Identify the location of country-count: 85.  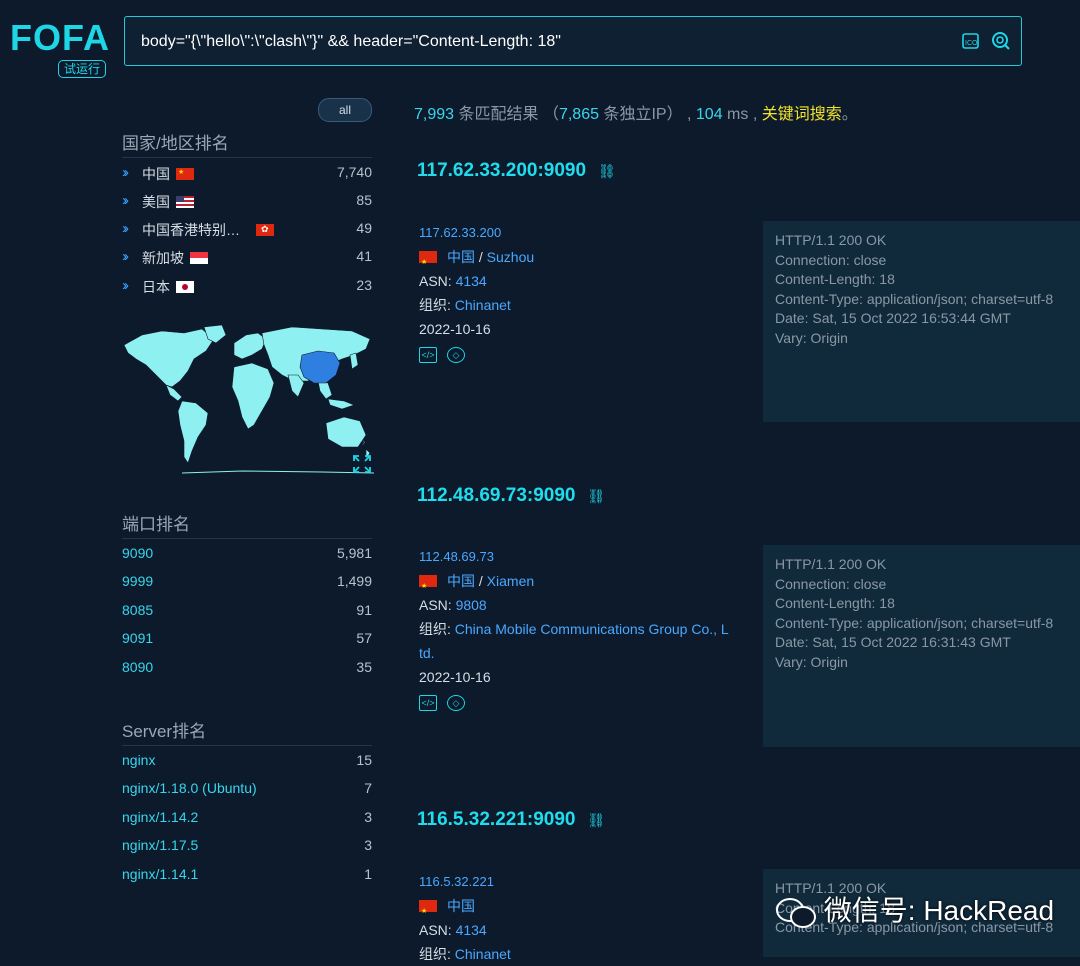
(364, 200).